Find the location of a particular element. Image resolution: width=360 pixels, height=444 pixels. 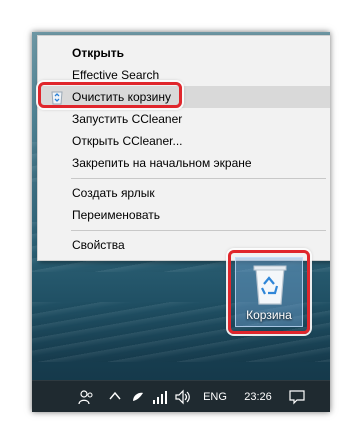

menu-item-rename: Переименовать is located at coordinates (184, 215).